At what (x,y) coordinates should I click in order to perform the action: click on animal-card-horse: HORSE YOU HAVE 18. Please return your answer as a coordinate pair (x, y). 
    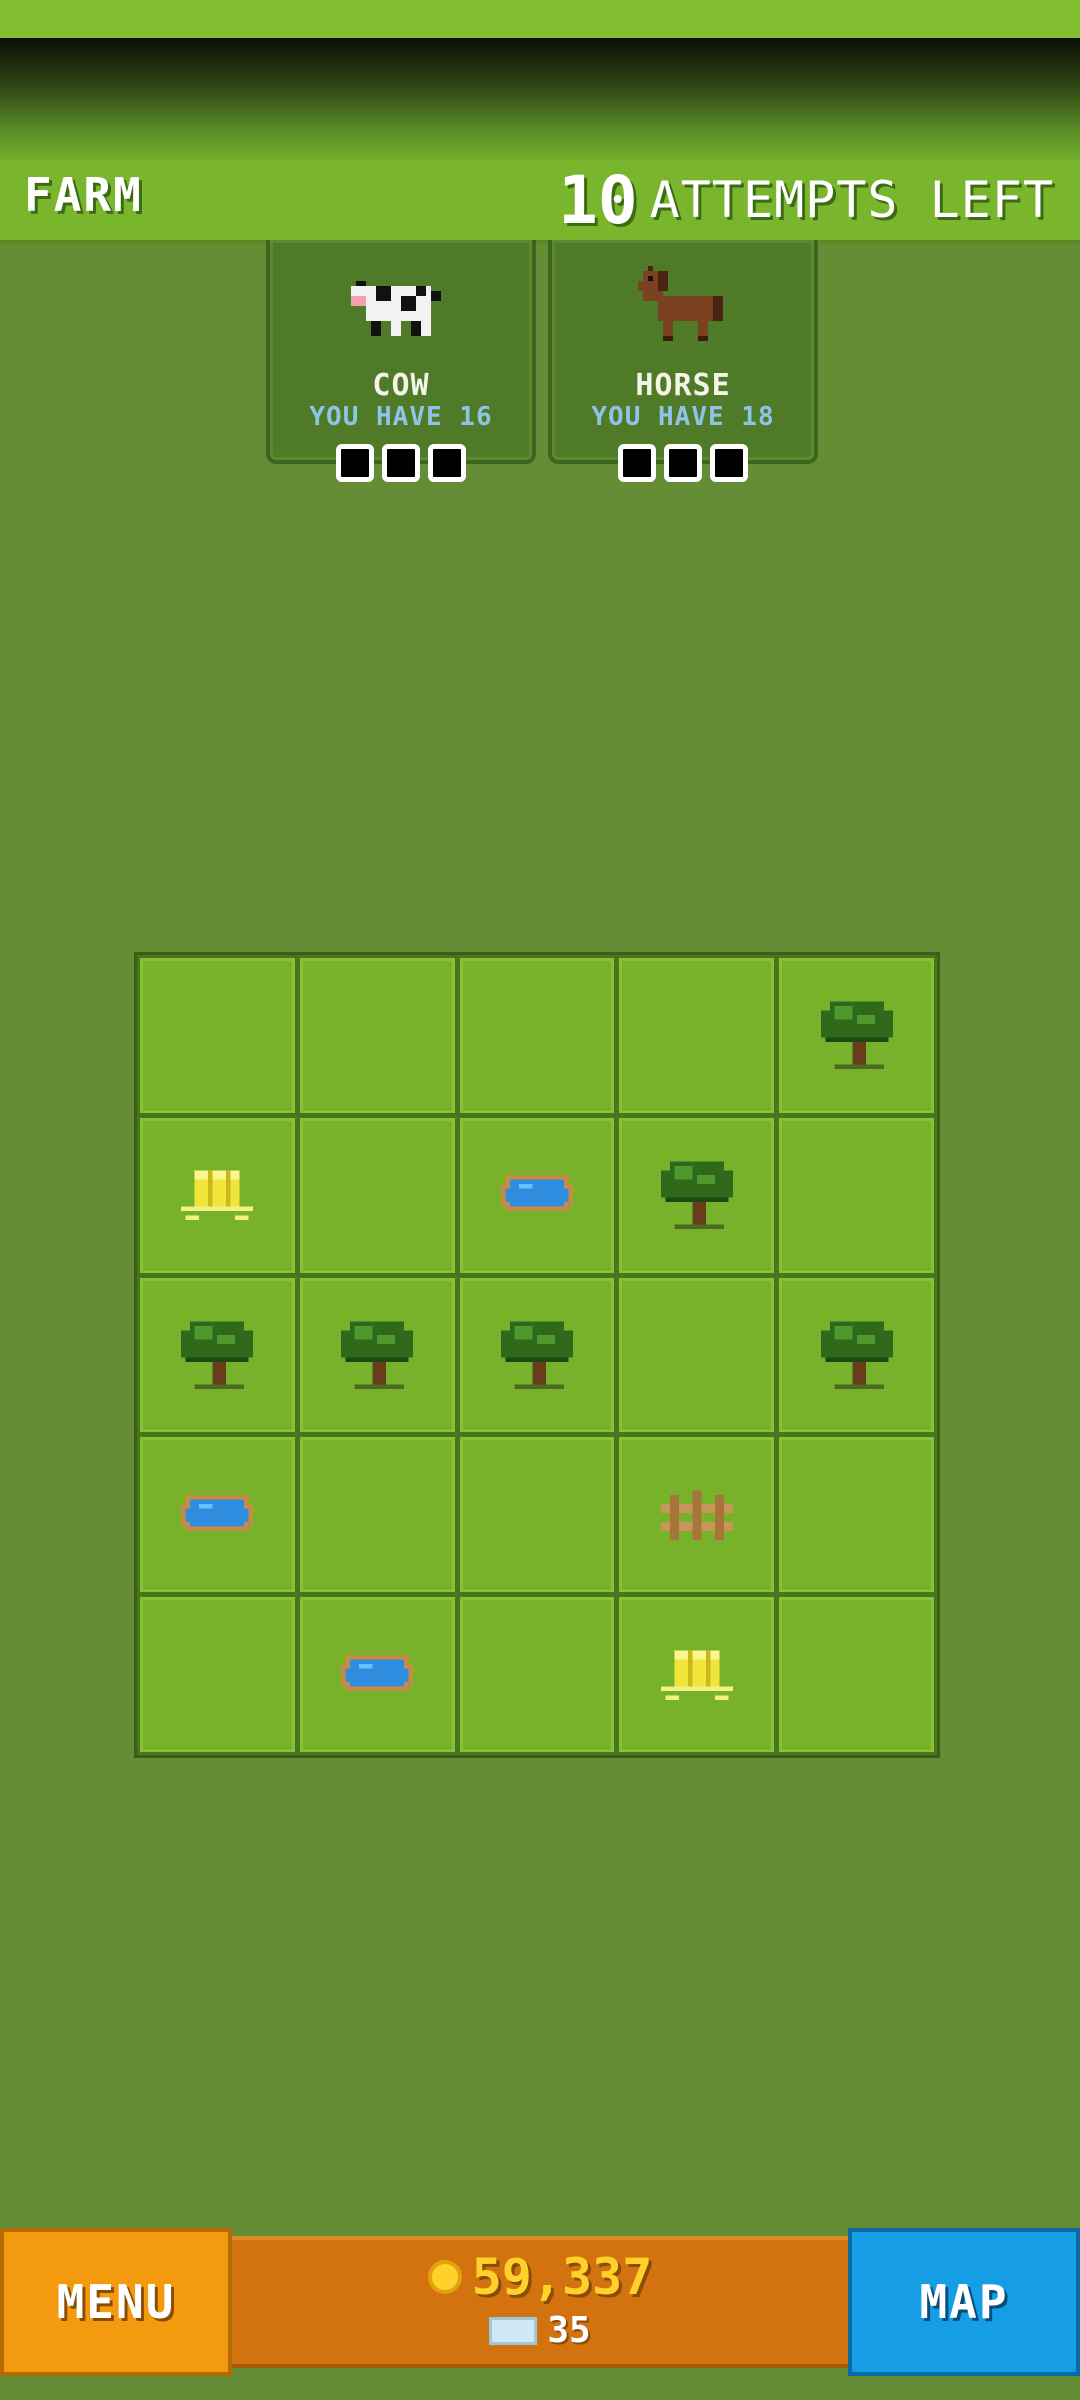
    Looking at the image, I should click on (683, 361).